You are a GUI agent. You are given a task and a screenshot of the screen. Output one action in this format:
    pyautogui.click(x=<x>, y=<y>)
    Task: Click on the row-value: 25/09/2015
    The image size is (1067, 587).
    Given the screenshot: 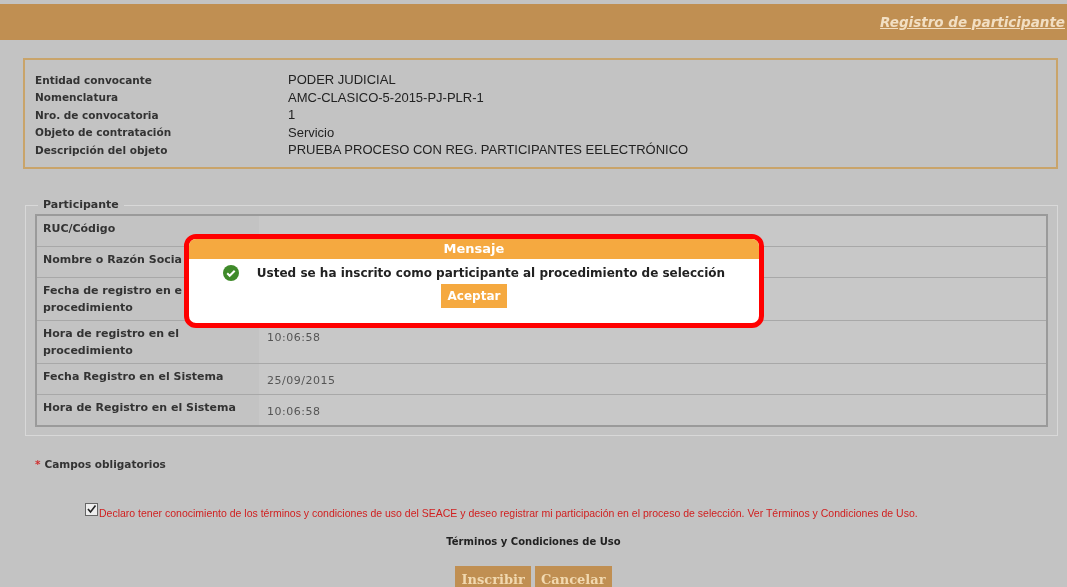 What is the action you would take?
    pyautogui.click(x=301, y=380)
    